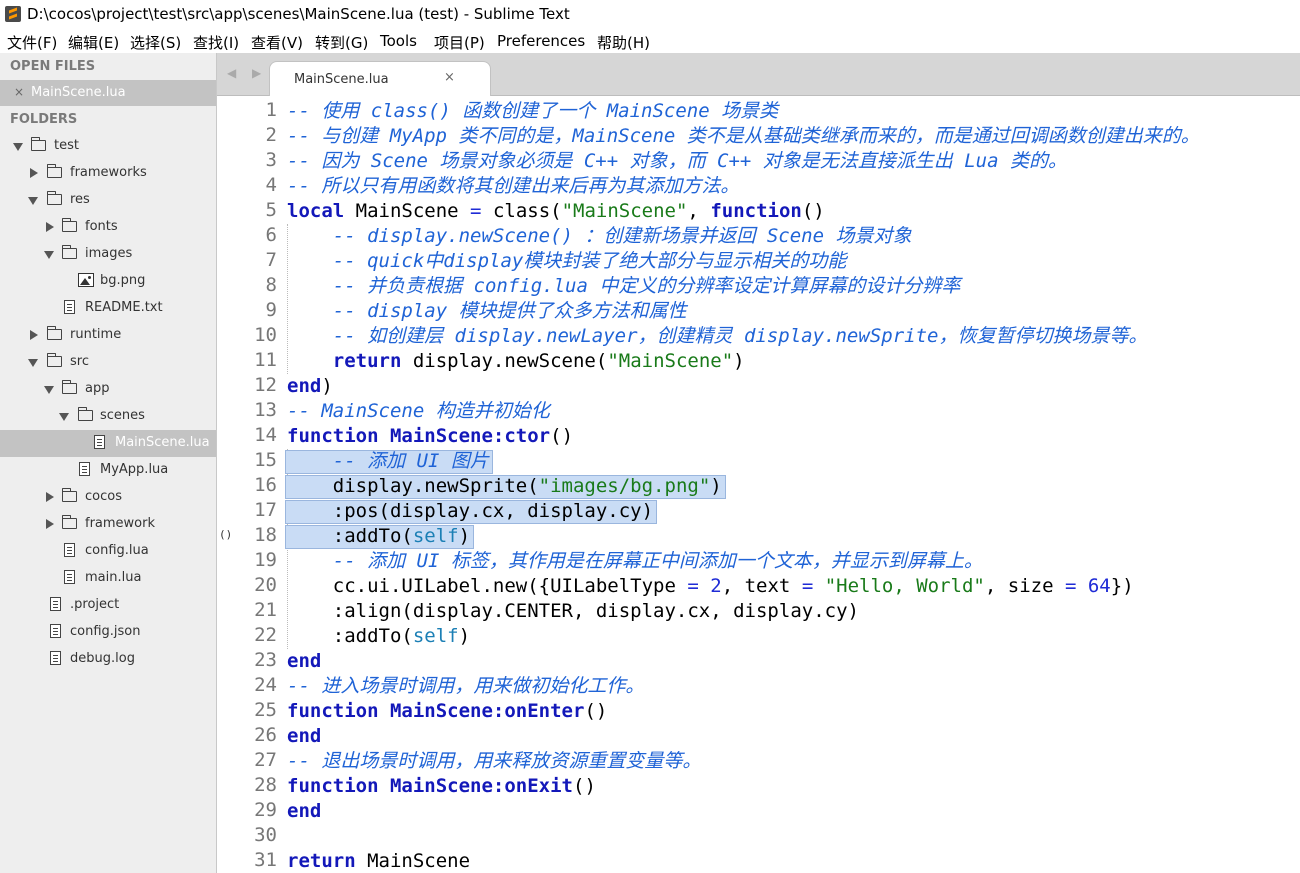 The image size is (1300, 873). I want to click on tree-item-label: config.json, so click(105, 631).